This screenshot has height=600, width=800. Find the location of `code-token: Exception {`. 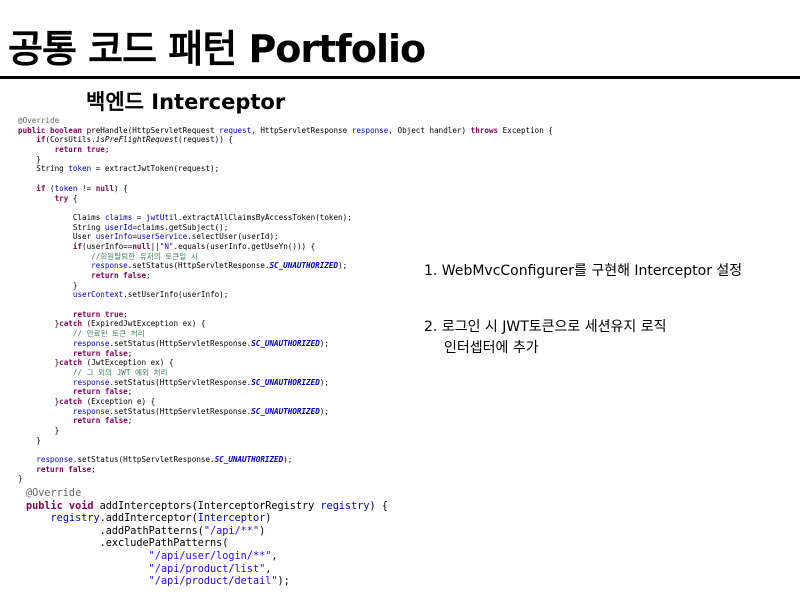

code-token: Exception { is located at coordinates (527, 130).